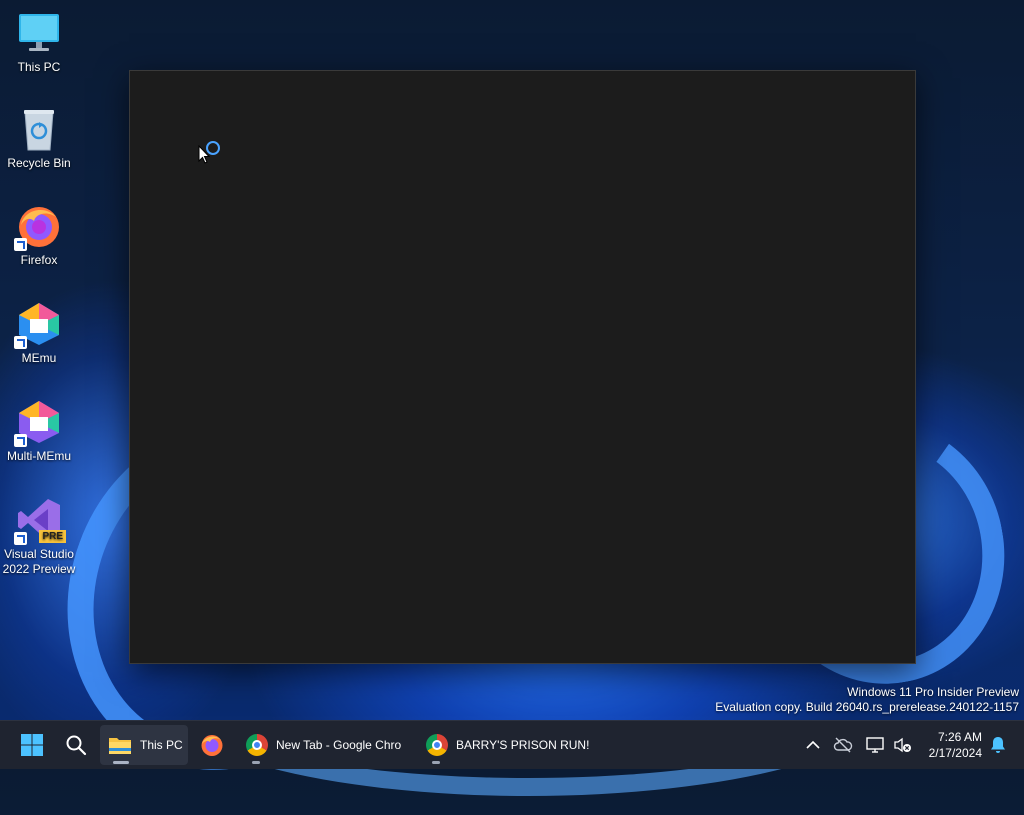  I want to click on start-button, so click(32, 745).